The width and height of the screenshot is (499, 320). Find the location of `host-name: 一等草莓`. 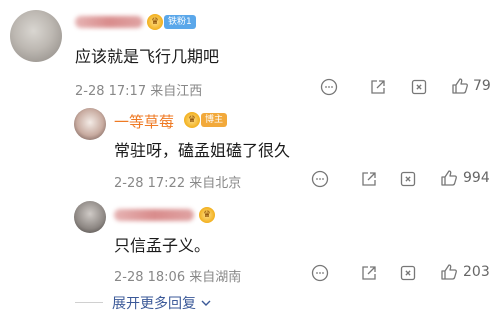

host-name: 一等草莓 is located at coordinates (144, 121).